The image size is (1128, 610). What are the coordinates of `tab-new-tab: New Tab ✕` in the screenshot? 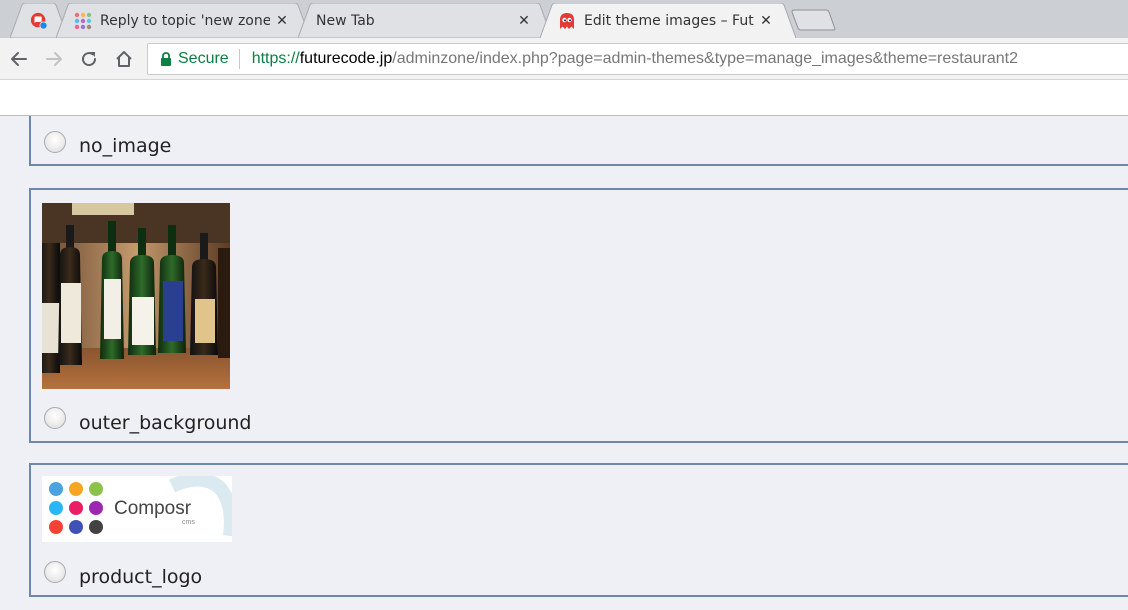 It's located at (425, 20).